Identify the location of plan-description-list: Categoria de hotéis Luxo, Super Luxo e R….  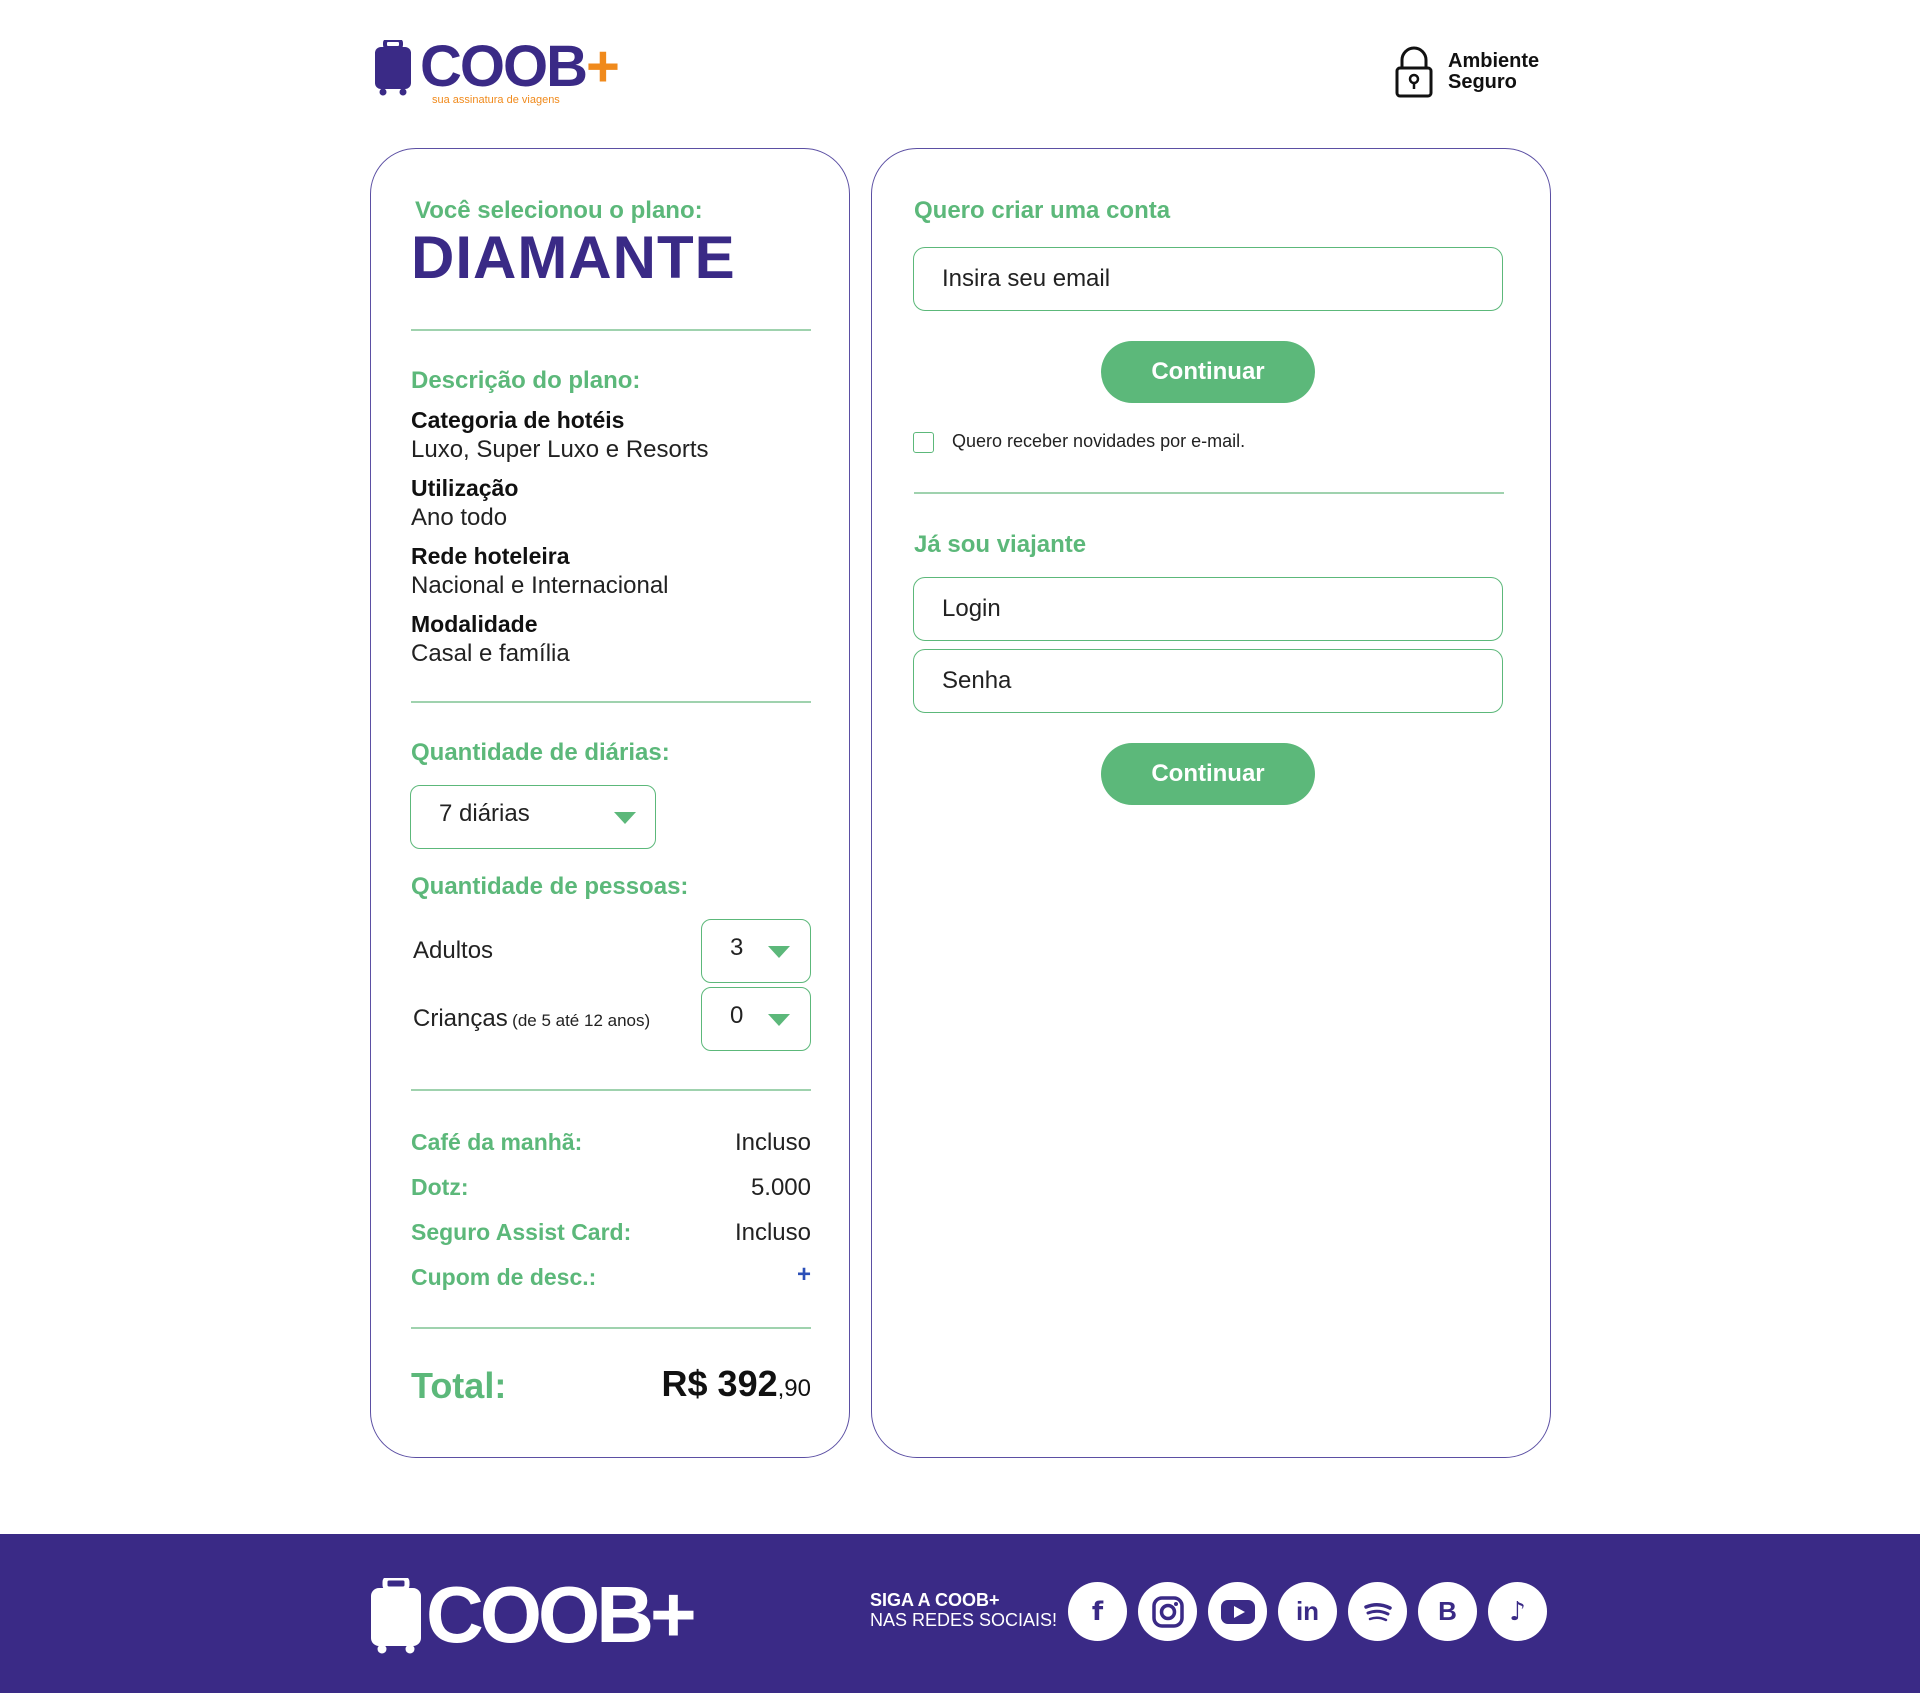
(611, 541).